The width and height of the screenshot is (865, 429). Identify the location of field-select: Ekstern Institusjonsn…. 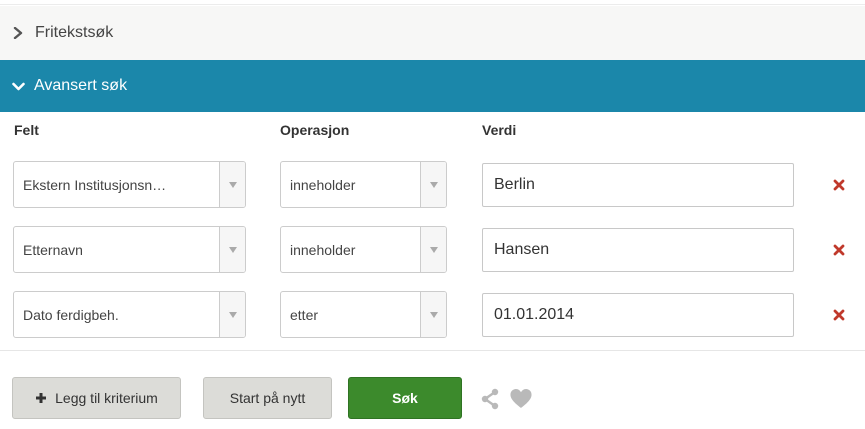
(129, 184).